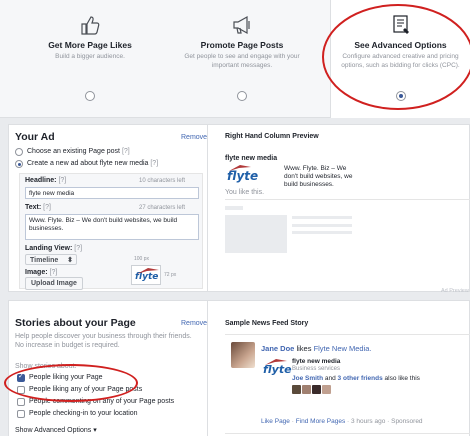 The height and width of the screenshot is (436, 470). I want to click on placeholder-image, so click(256, 234).